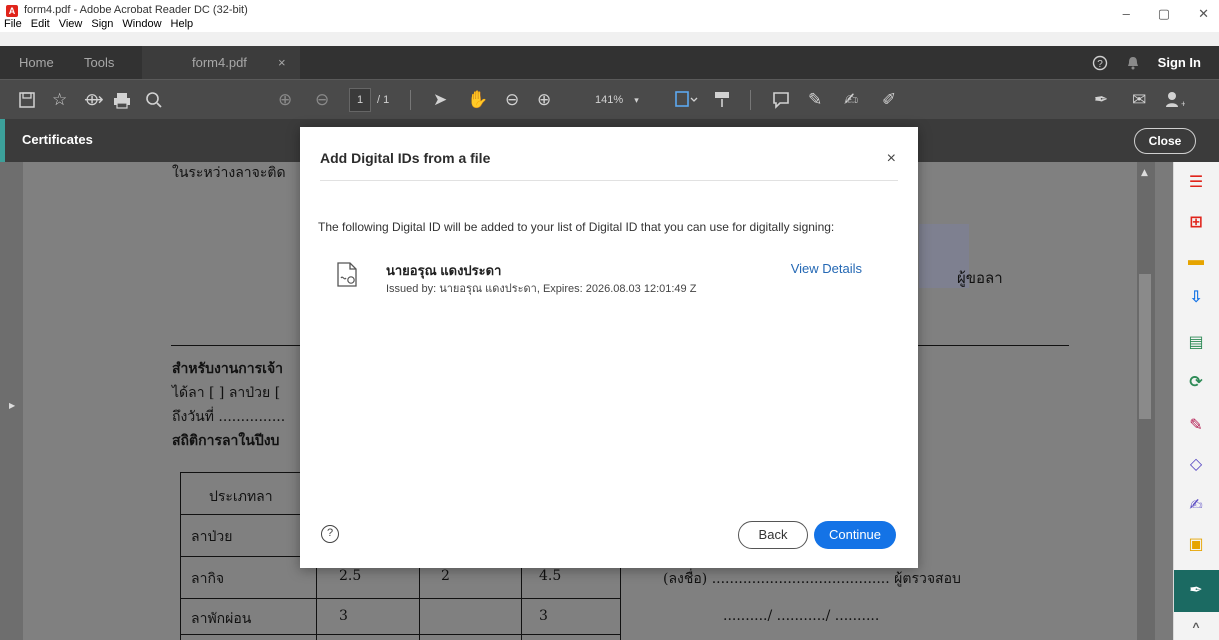 The height and width of the screenshot is (640, 1219). I want to click on menu-help: Help, so click(182, 24).